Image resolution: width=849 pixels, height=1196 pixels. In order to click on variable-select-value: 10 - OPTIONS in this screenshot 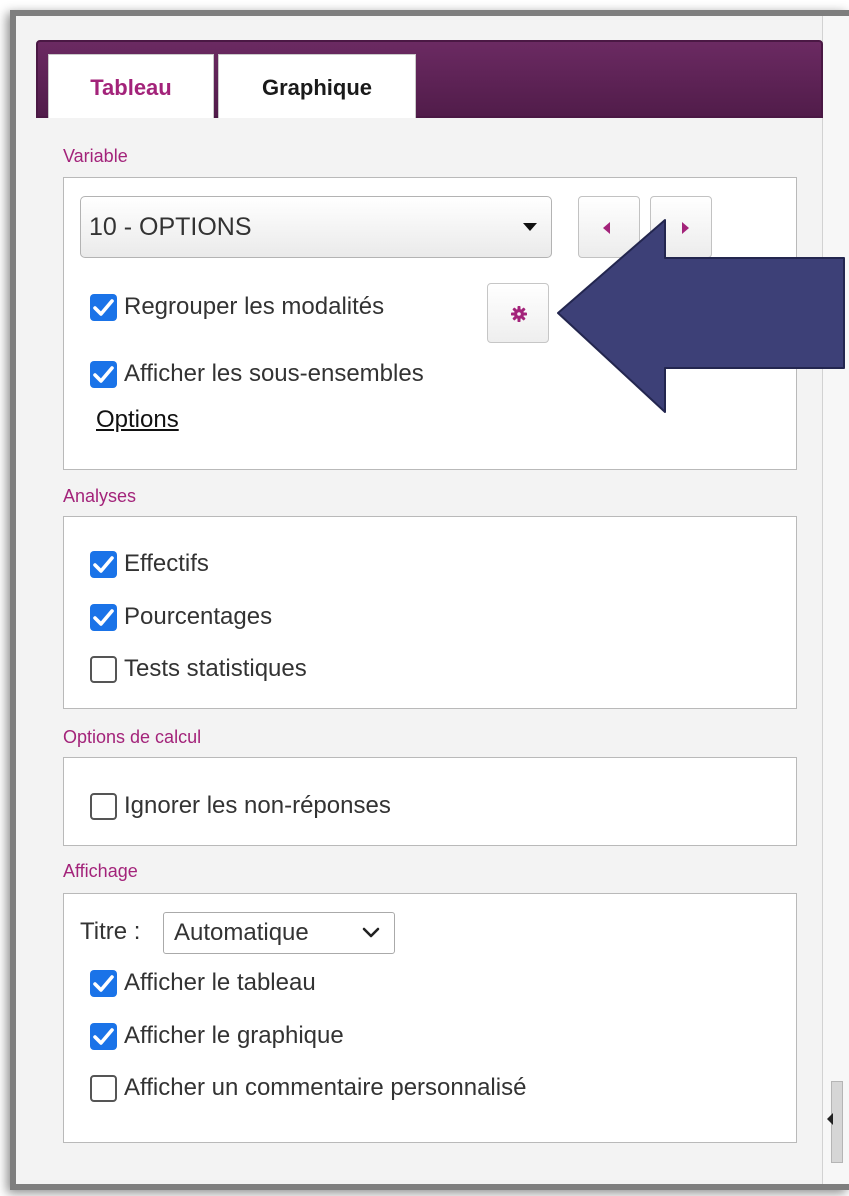, I will do `click(170, 227)`.